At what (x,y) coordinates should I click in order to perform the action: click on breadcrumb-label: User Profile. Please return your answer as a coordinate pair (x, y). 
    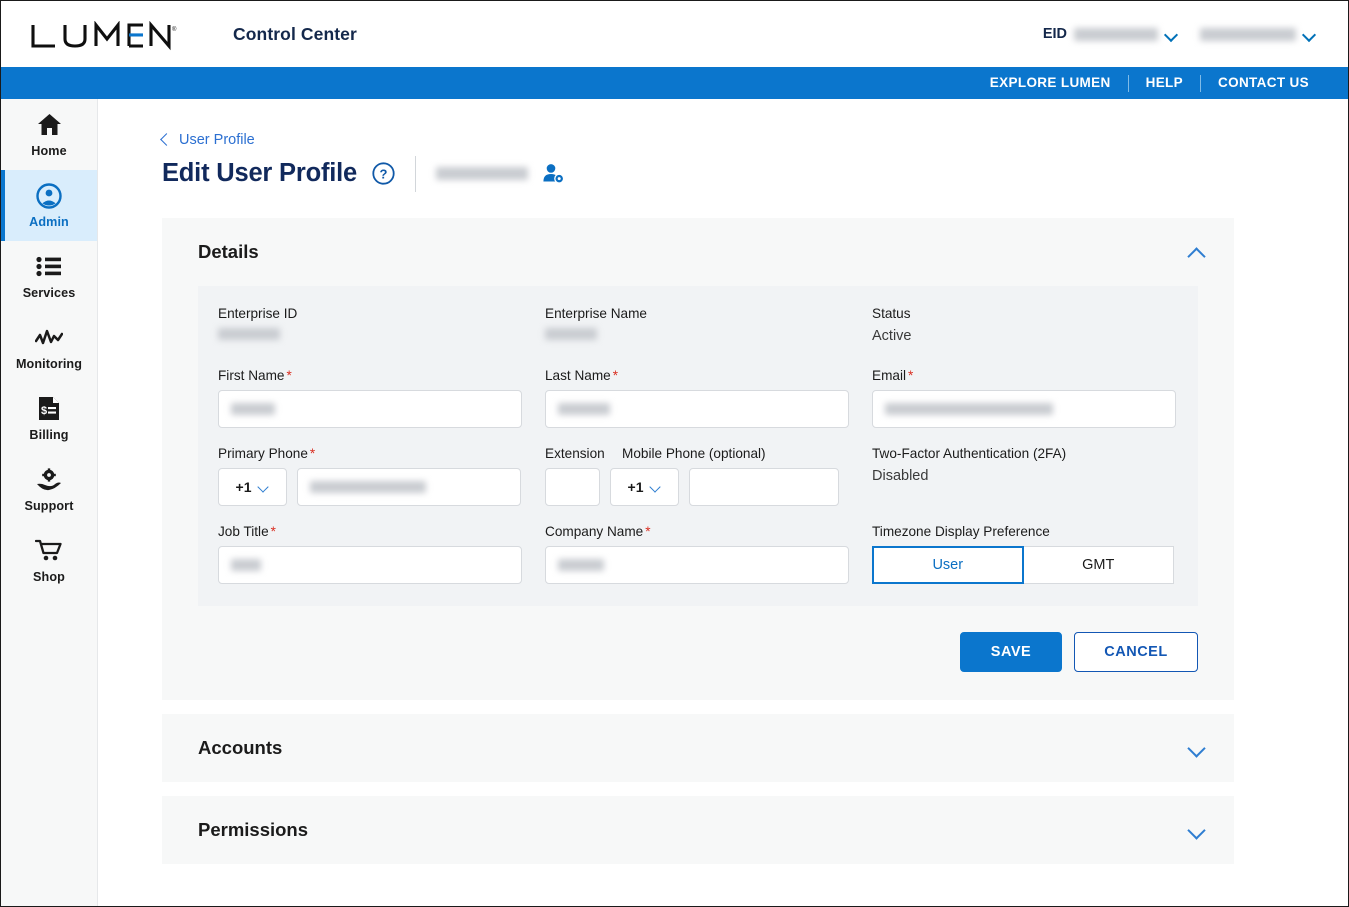
    Looking at the image, I should click on (217, 139).